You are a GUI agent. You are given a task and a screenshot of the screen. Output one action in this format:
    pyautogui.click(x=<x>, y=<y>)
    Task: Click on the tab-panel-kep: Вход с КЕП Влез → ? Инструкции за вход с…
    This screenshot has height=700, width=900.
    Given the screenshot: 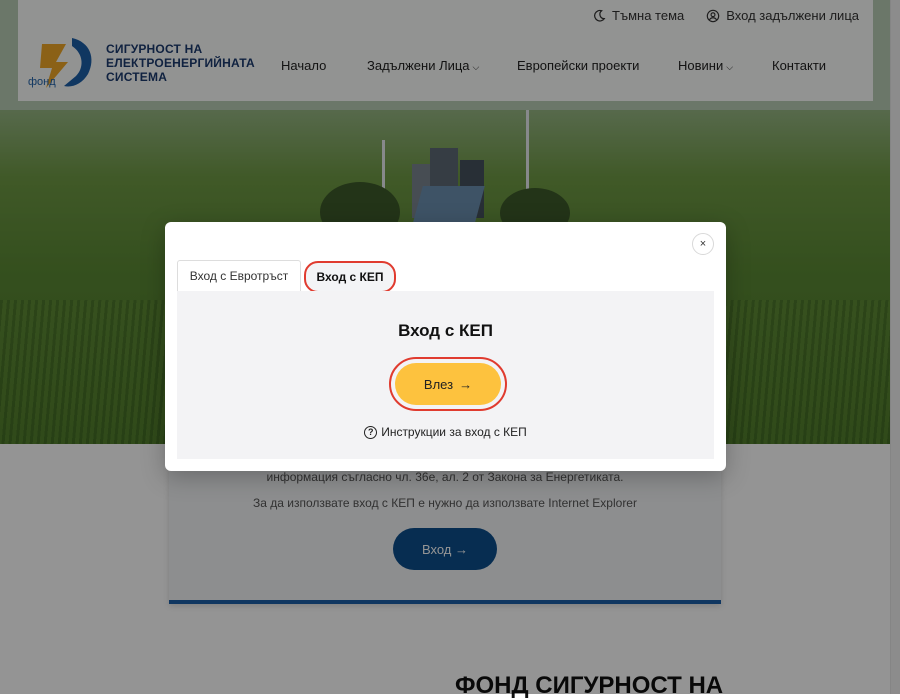 What is the action you would take?
    pyautogui.click(x=445, y=375)
    